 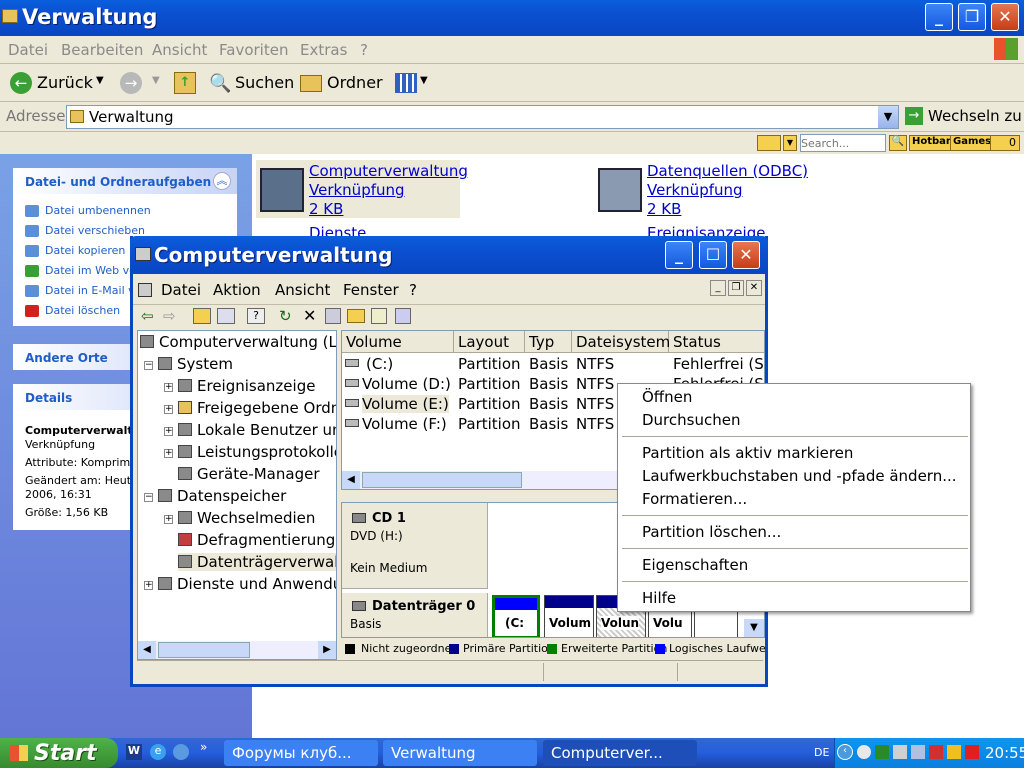 I want to click on column-filesystem: Dateisystem, so click(x=621, y=342).